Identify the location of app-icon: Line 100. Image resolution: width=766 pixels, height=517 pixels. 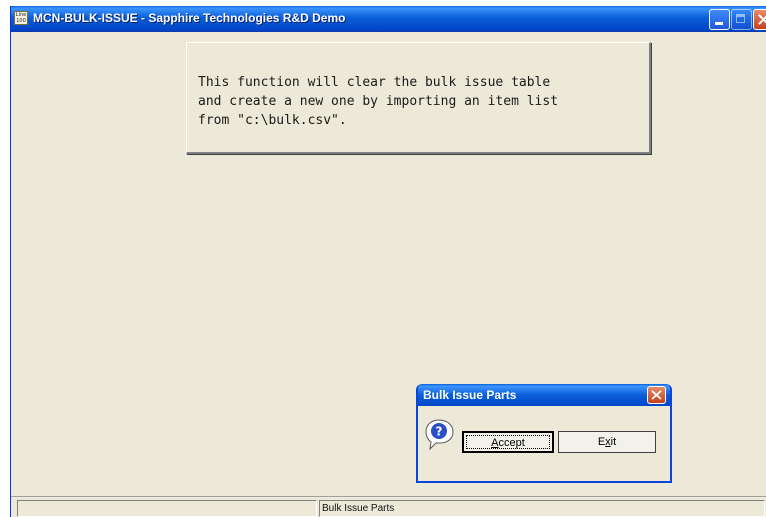
(21, 18).